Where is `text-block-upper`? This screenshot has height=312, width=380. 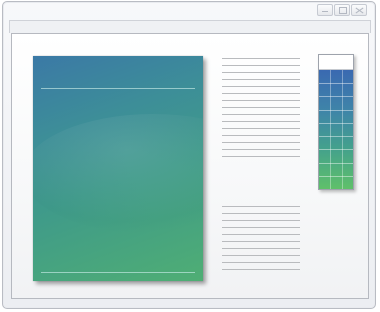
text-block-upper is located at coordinates (261, 110).